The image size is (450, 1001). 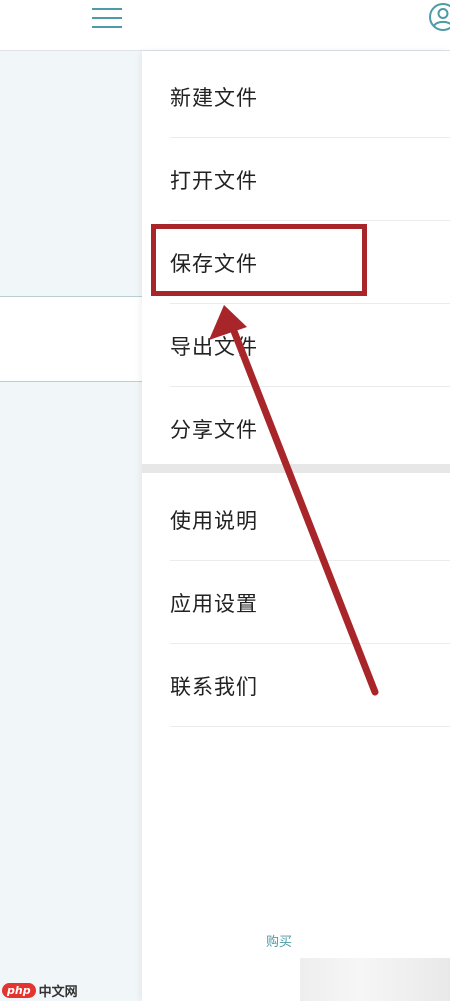 What do you see at coordinates (375, 979) in the screenshot?
I see `blurred-region` at bounding box center [375, 979].